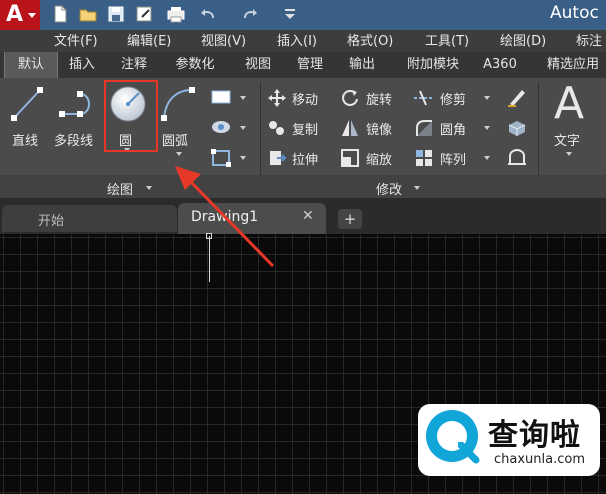 Image resolution: width=606 pixels, height=494 pixels. Describe the element at coordinates (534, 435) in the screenshot. I see `watermark-text: 查询啦` at that location.